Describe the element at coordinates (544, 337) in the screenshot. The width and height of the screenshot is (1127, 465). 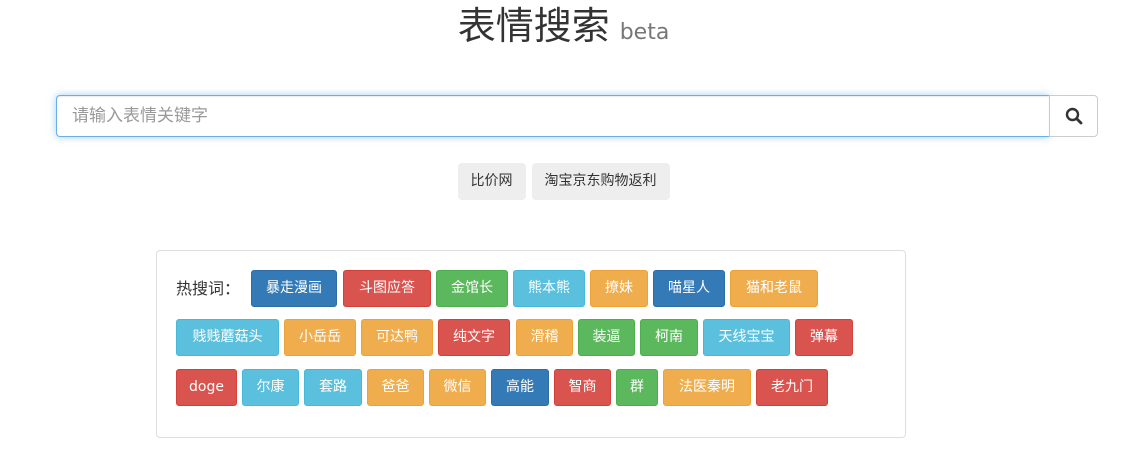
I see `hot-tag: 滑稽` at that location.